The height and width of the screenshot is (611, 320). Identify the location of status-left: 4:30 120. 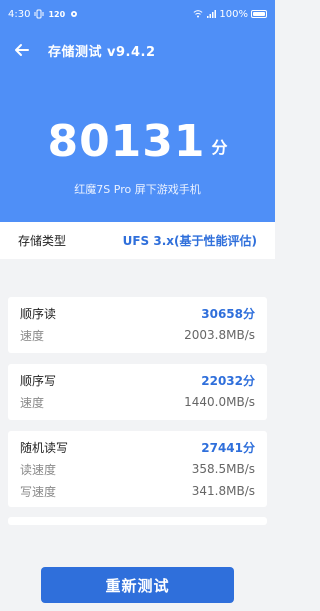
(43, 14).